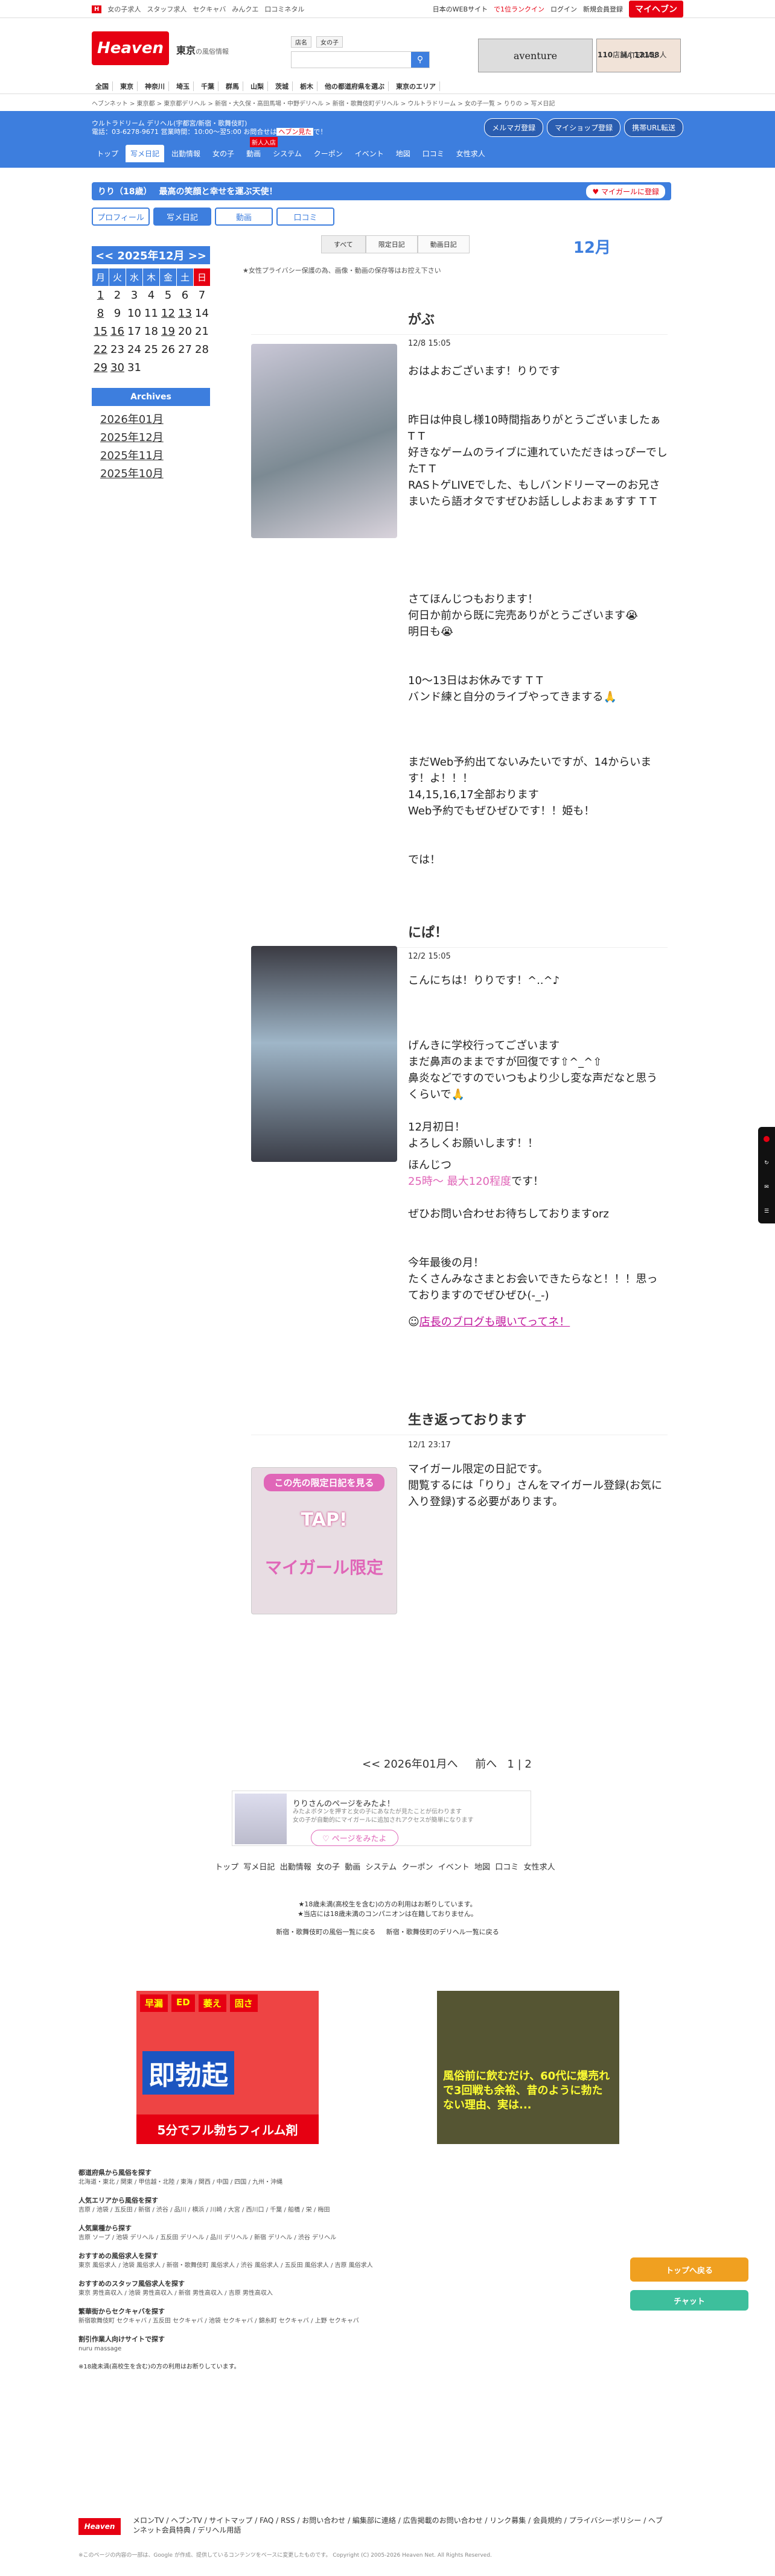  I want to click on area-link: 東京のエリア, so click(416, 86).